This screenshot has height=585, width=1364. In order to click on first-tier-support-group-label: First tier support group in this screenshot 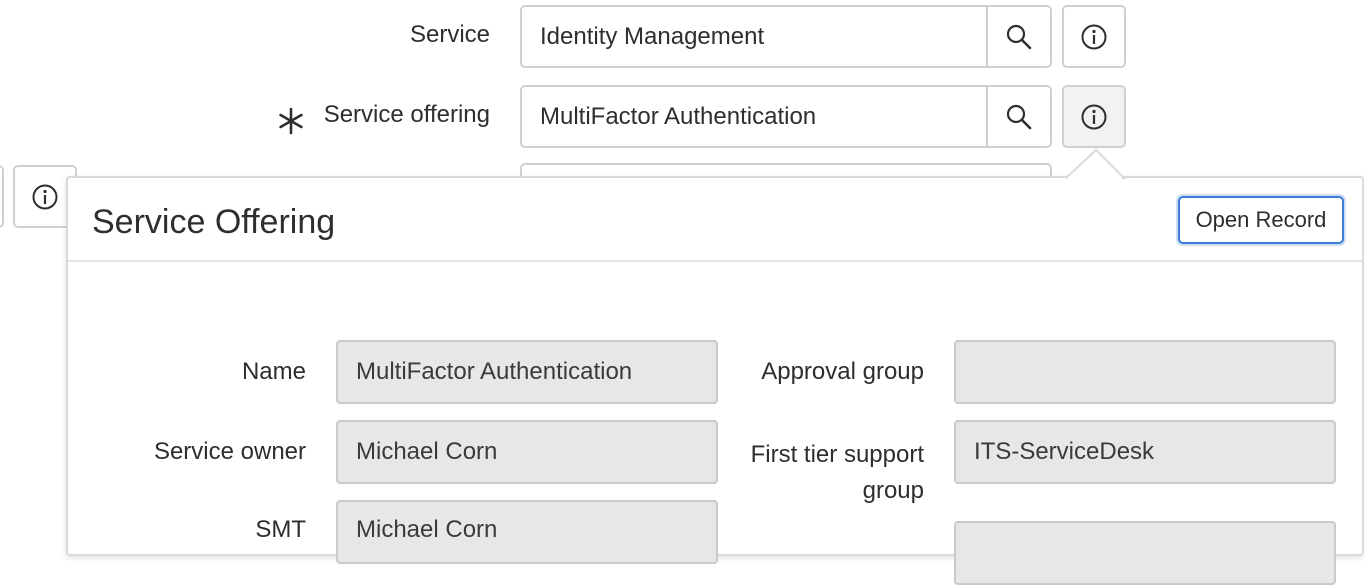, I will do `click(812, 473)`.